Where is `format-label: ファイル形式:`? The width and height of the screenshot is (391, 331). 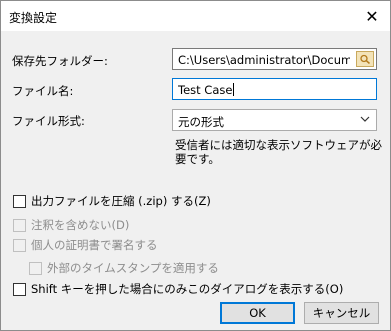 format-label: ファイル形式: is located at coordinates (48, 121).